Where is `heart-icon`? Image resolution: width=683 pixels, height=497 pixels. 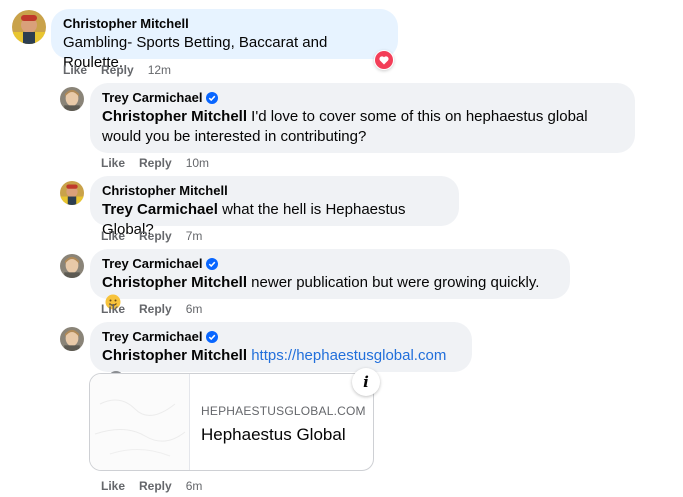
heart-icon is located at coordinates (384, 60).